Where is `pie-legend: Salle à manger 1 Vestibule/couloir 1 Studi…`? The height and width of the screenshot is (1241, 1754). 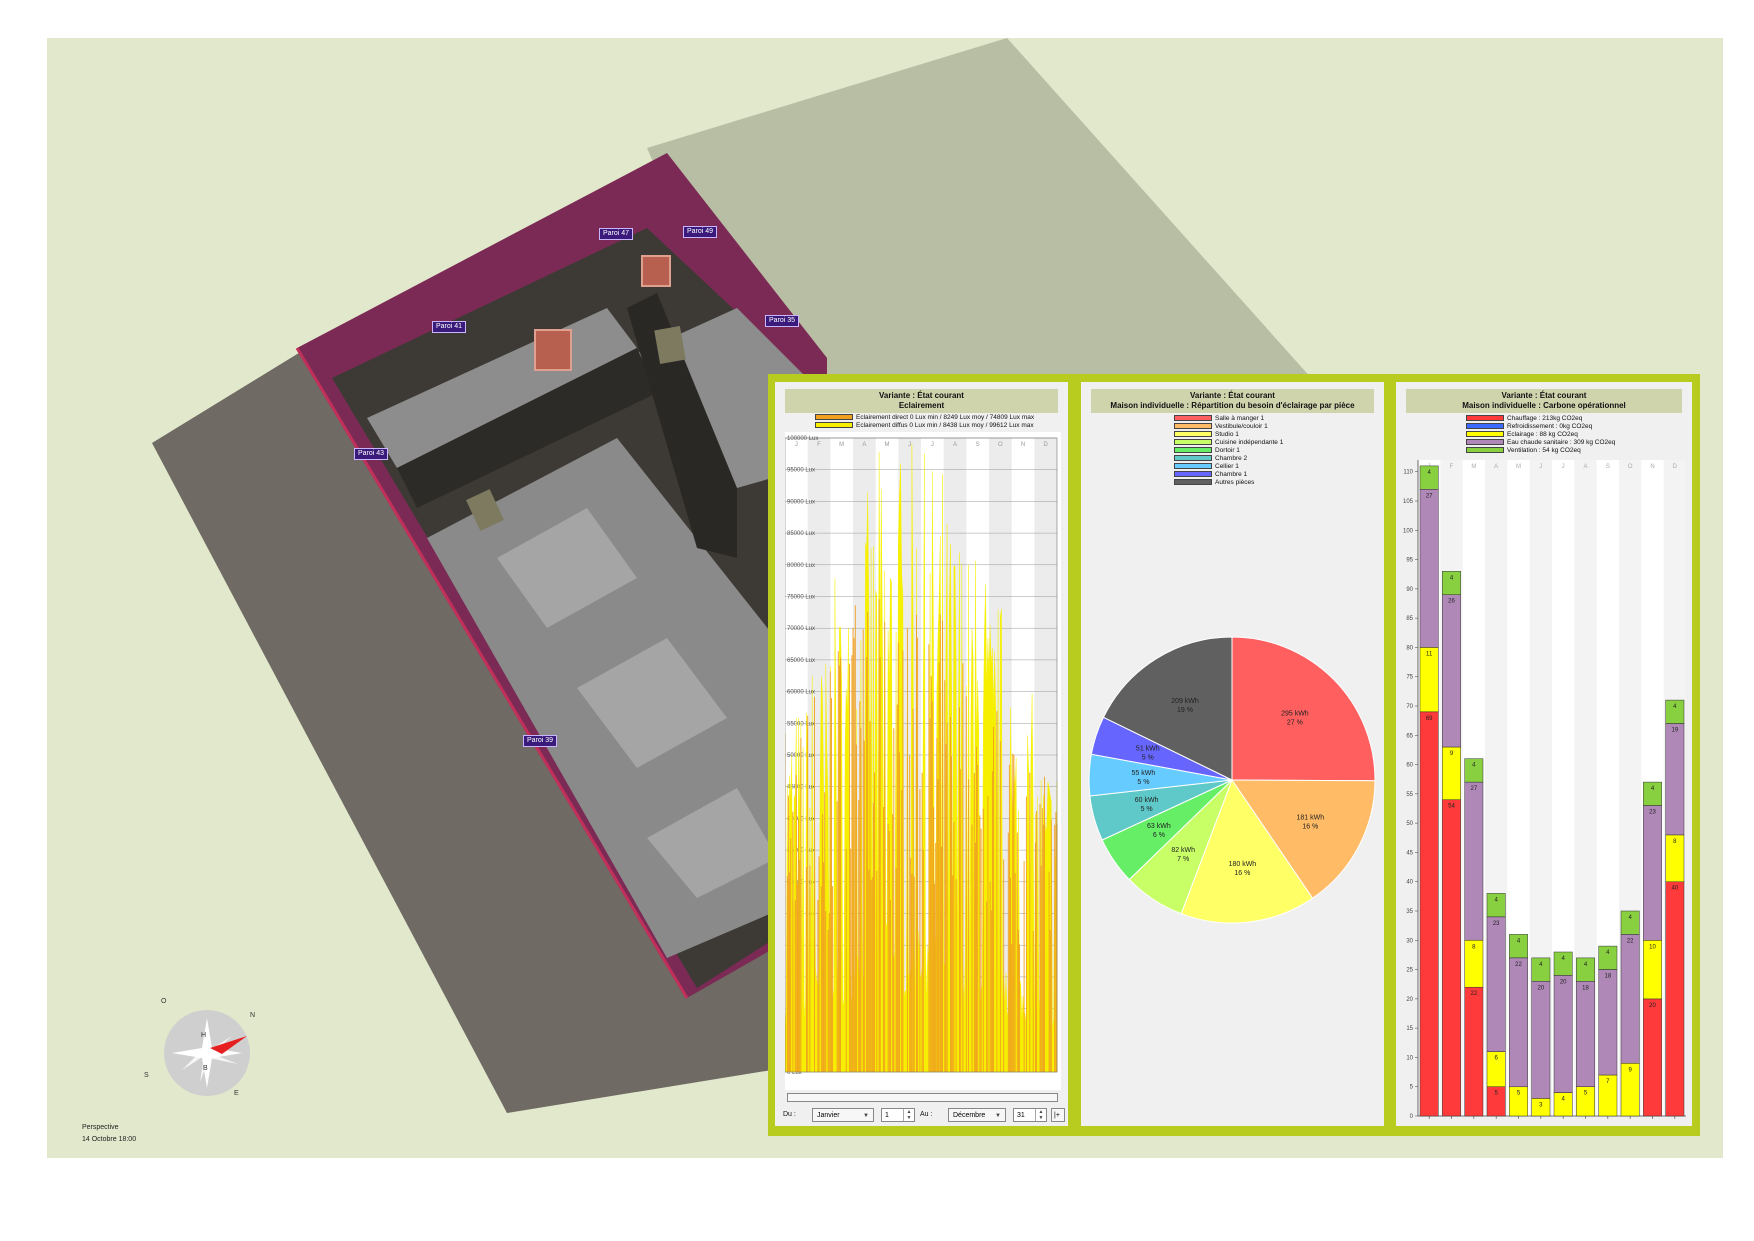 pie-legend: Salle à manger 1 Vestibule/couloir 1 Studi… is located at coordinates (1228, 451).